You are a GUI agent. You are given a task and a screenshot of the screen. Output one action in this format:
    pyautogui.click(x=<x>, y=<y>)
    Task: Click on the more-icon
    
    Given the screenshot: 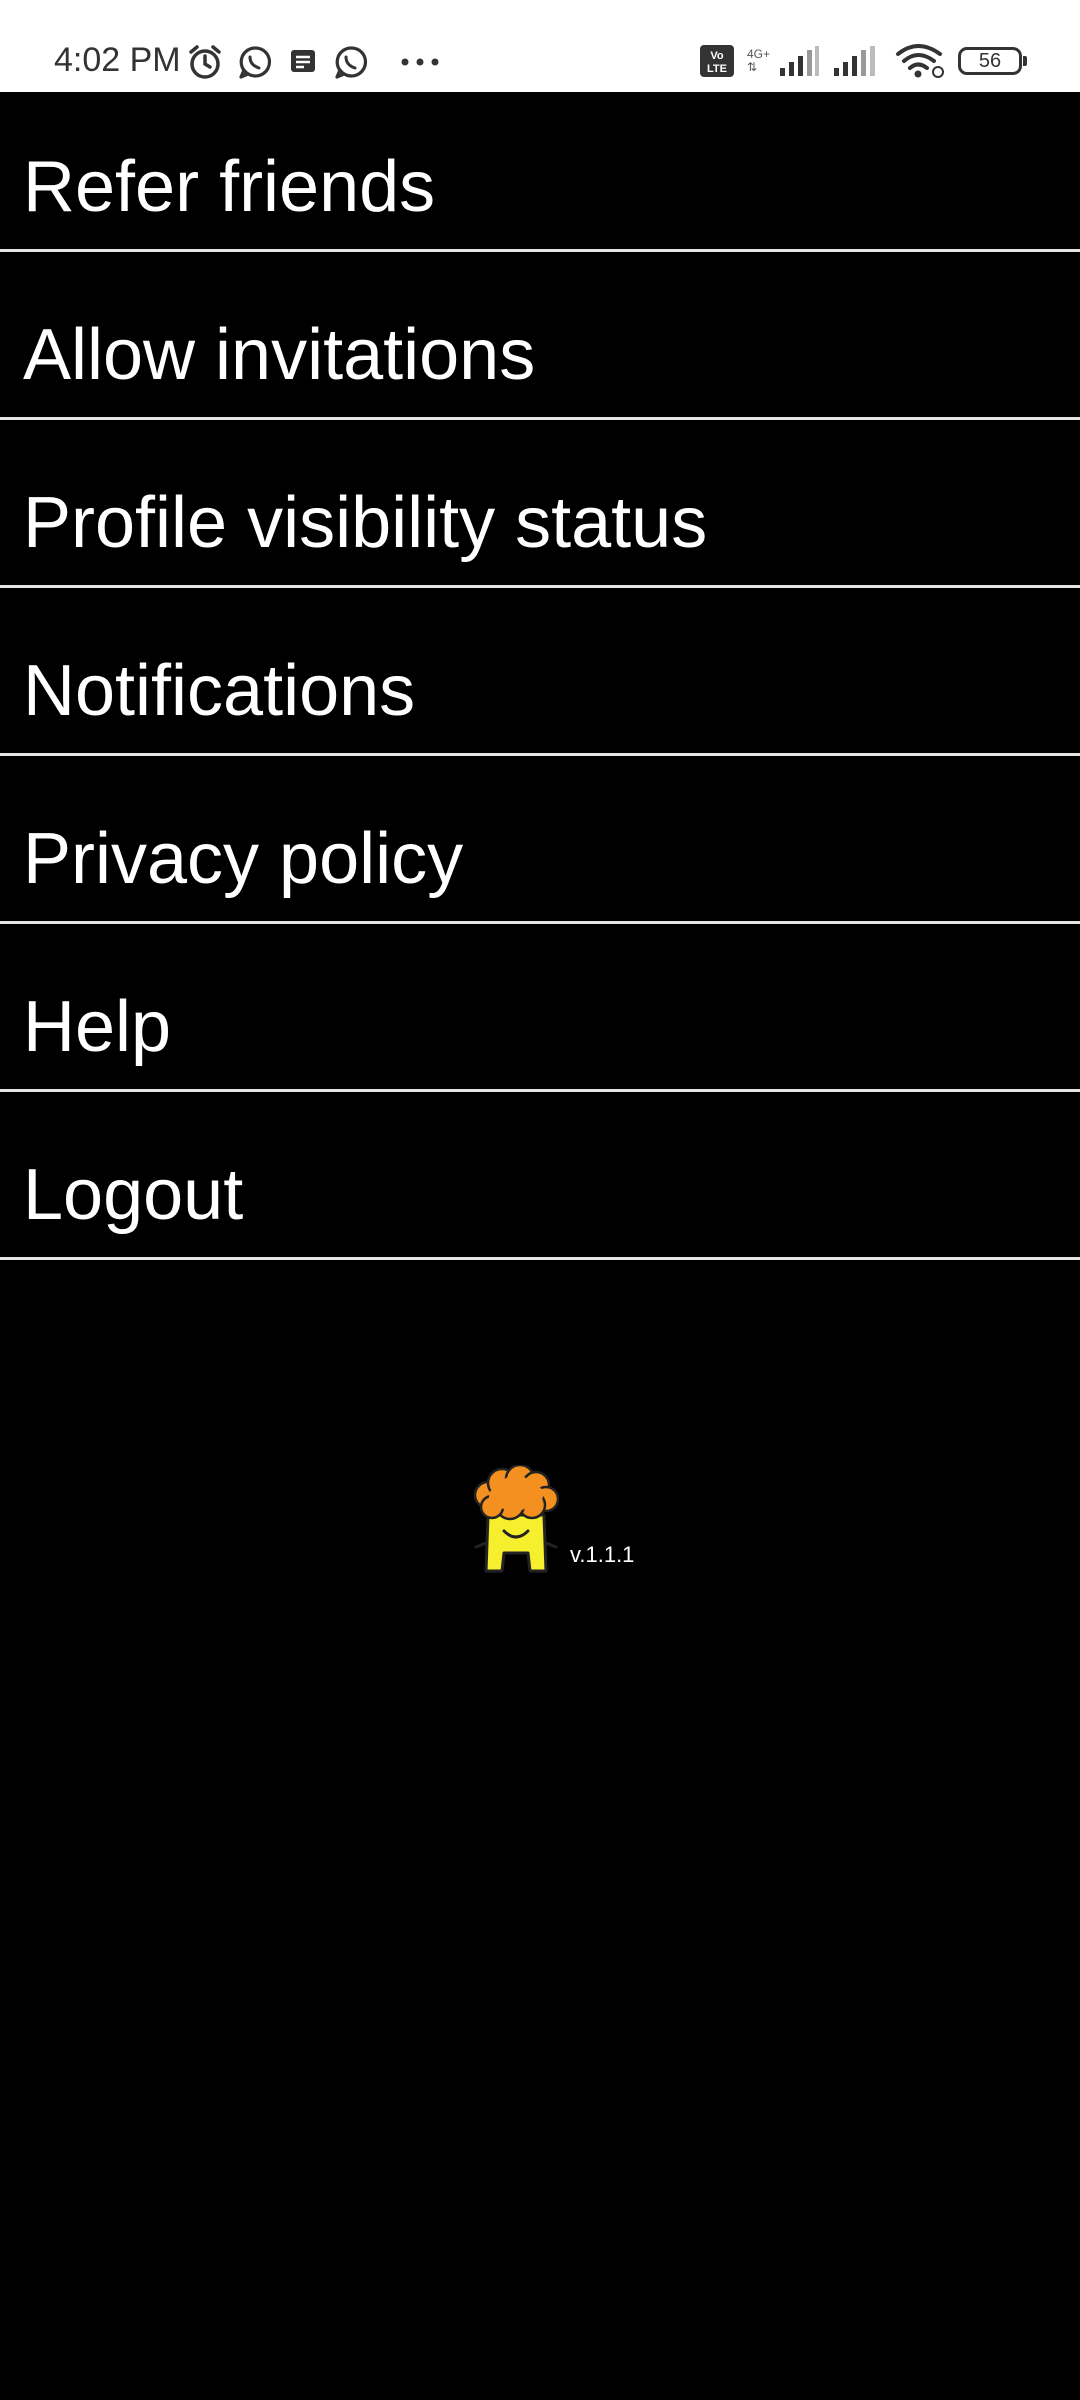 What is the action you would take?
    pyautogui.click(x=420, y=62)
    